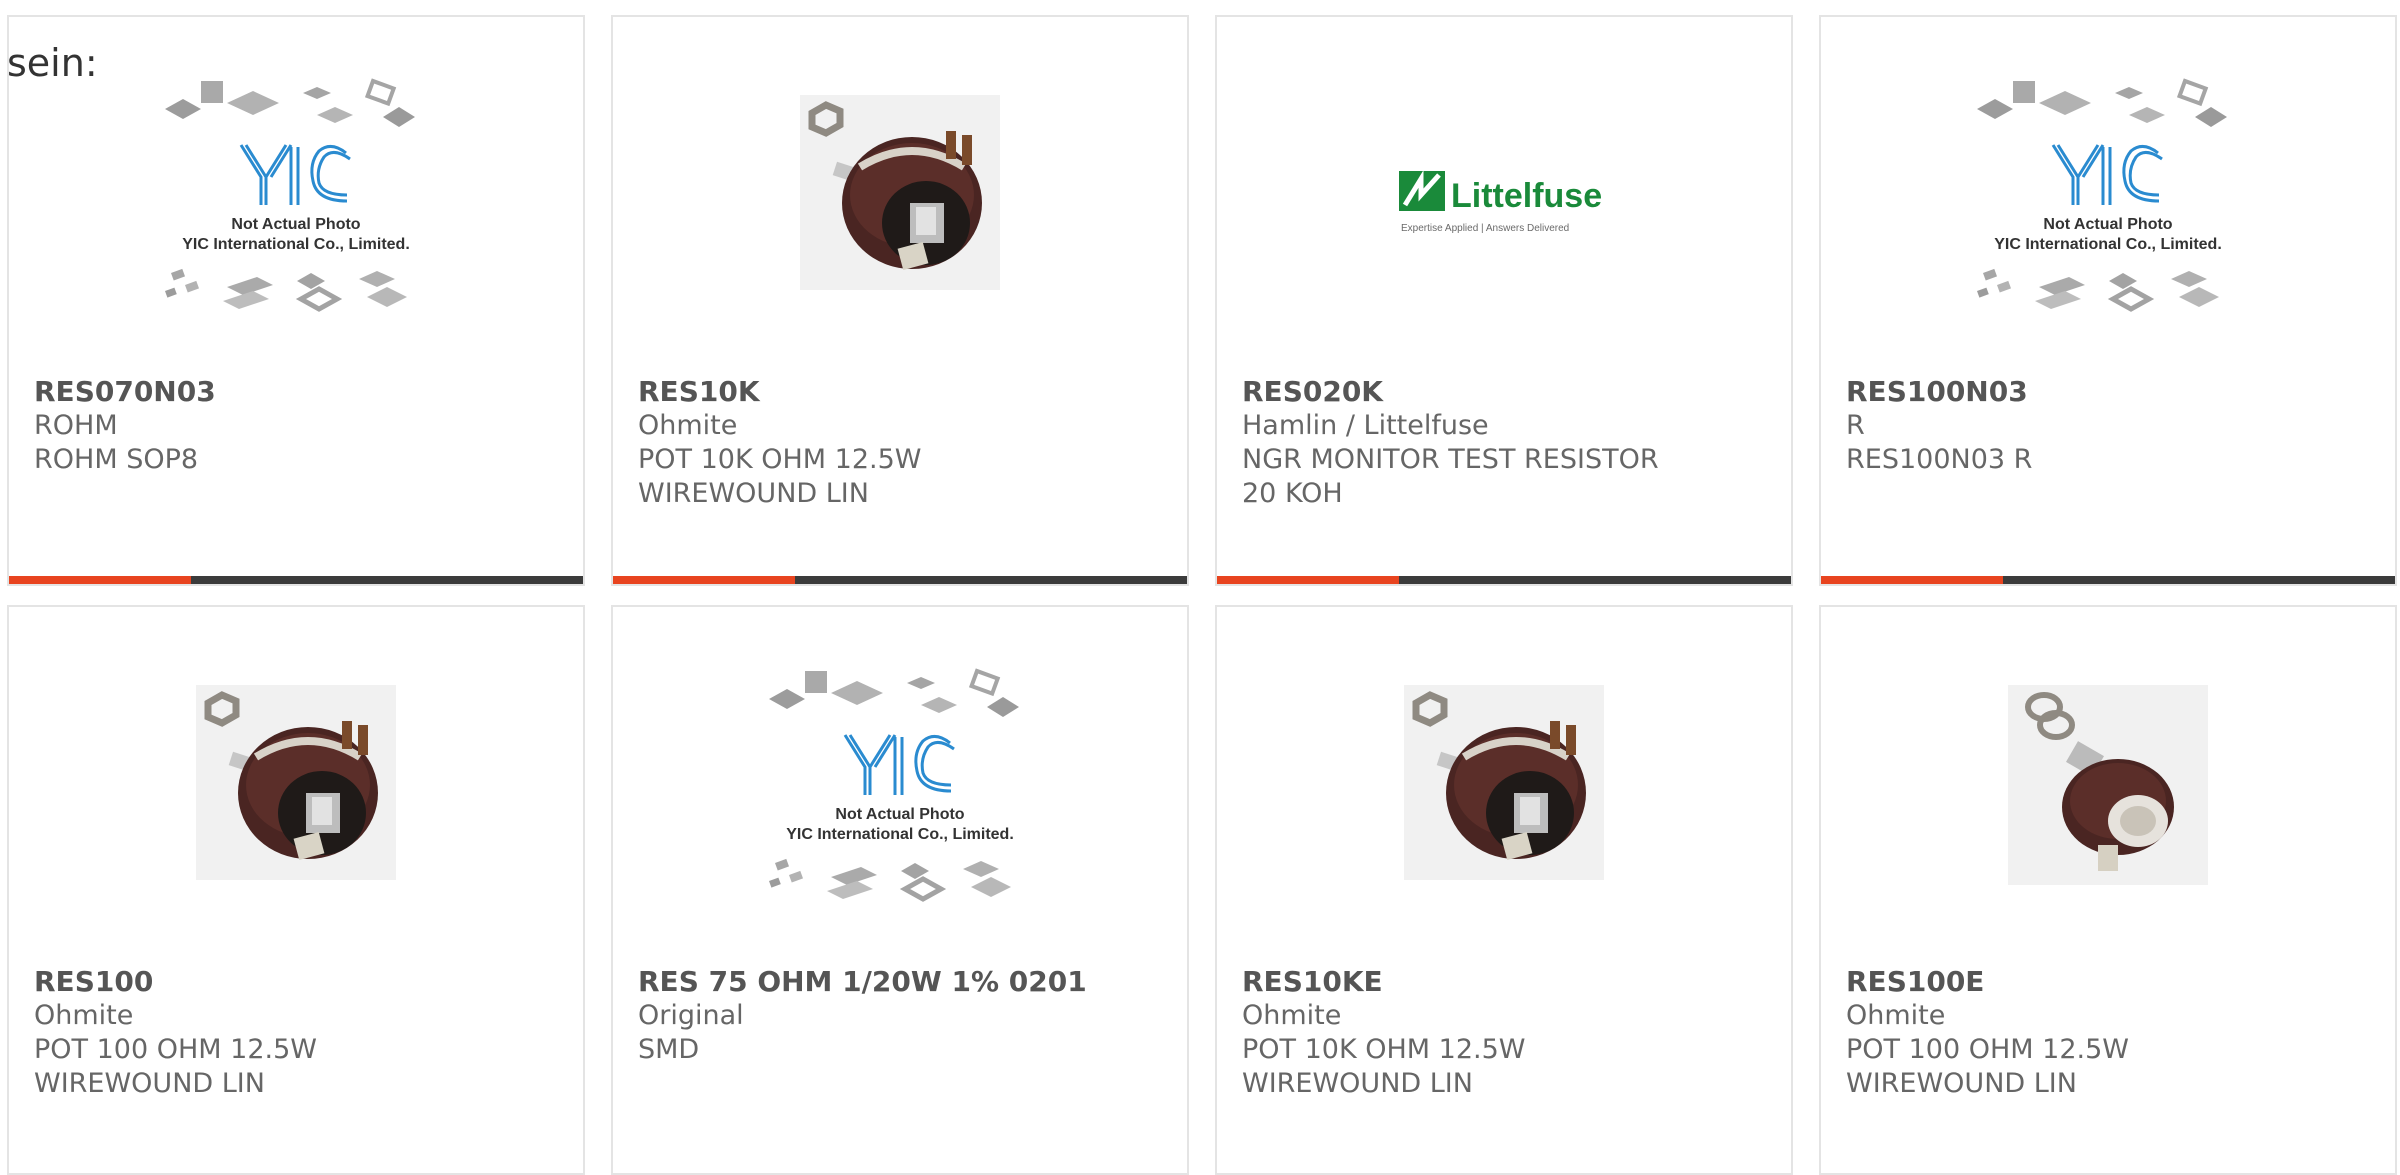 The image size is (2400, 1175). Describe the element at coordinates (1506, 392) in the screenshot. I see `part-number: RES020K` at that location.